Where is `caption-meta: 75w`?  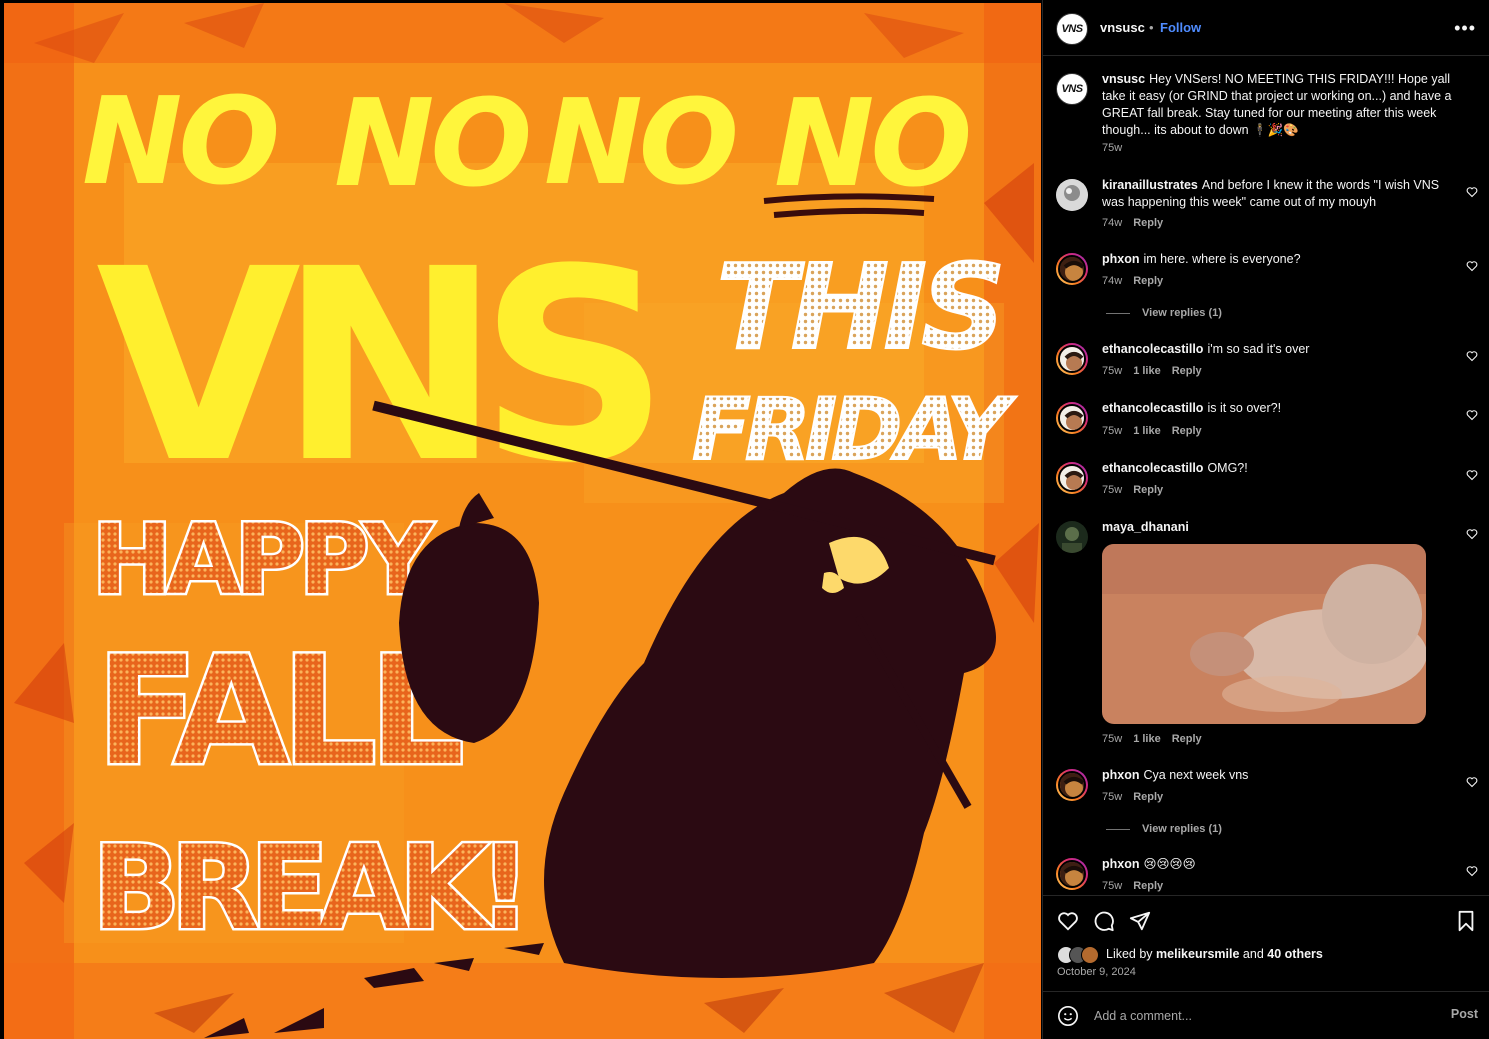 caption-meta: 75w is located at coordinates (1117, 148).